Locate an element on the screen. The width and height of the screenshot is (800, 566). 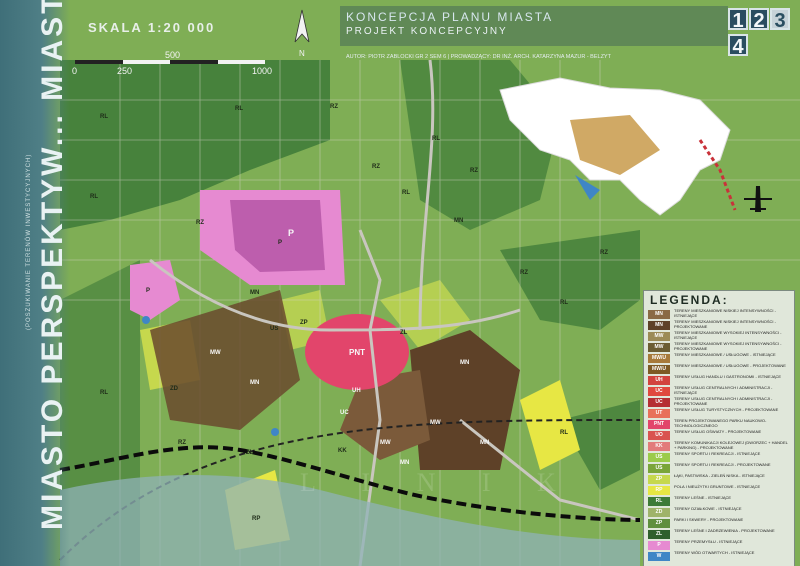
zone-label: KK is located at coordinates (342, 451).